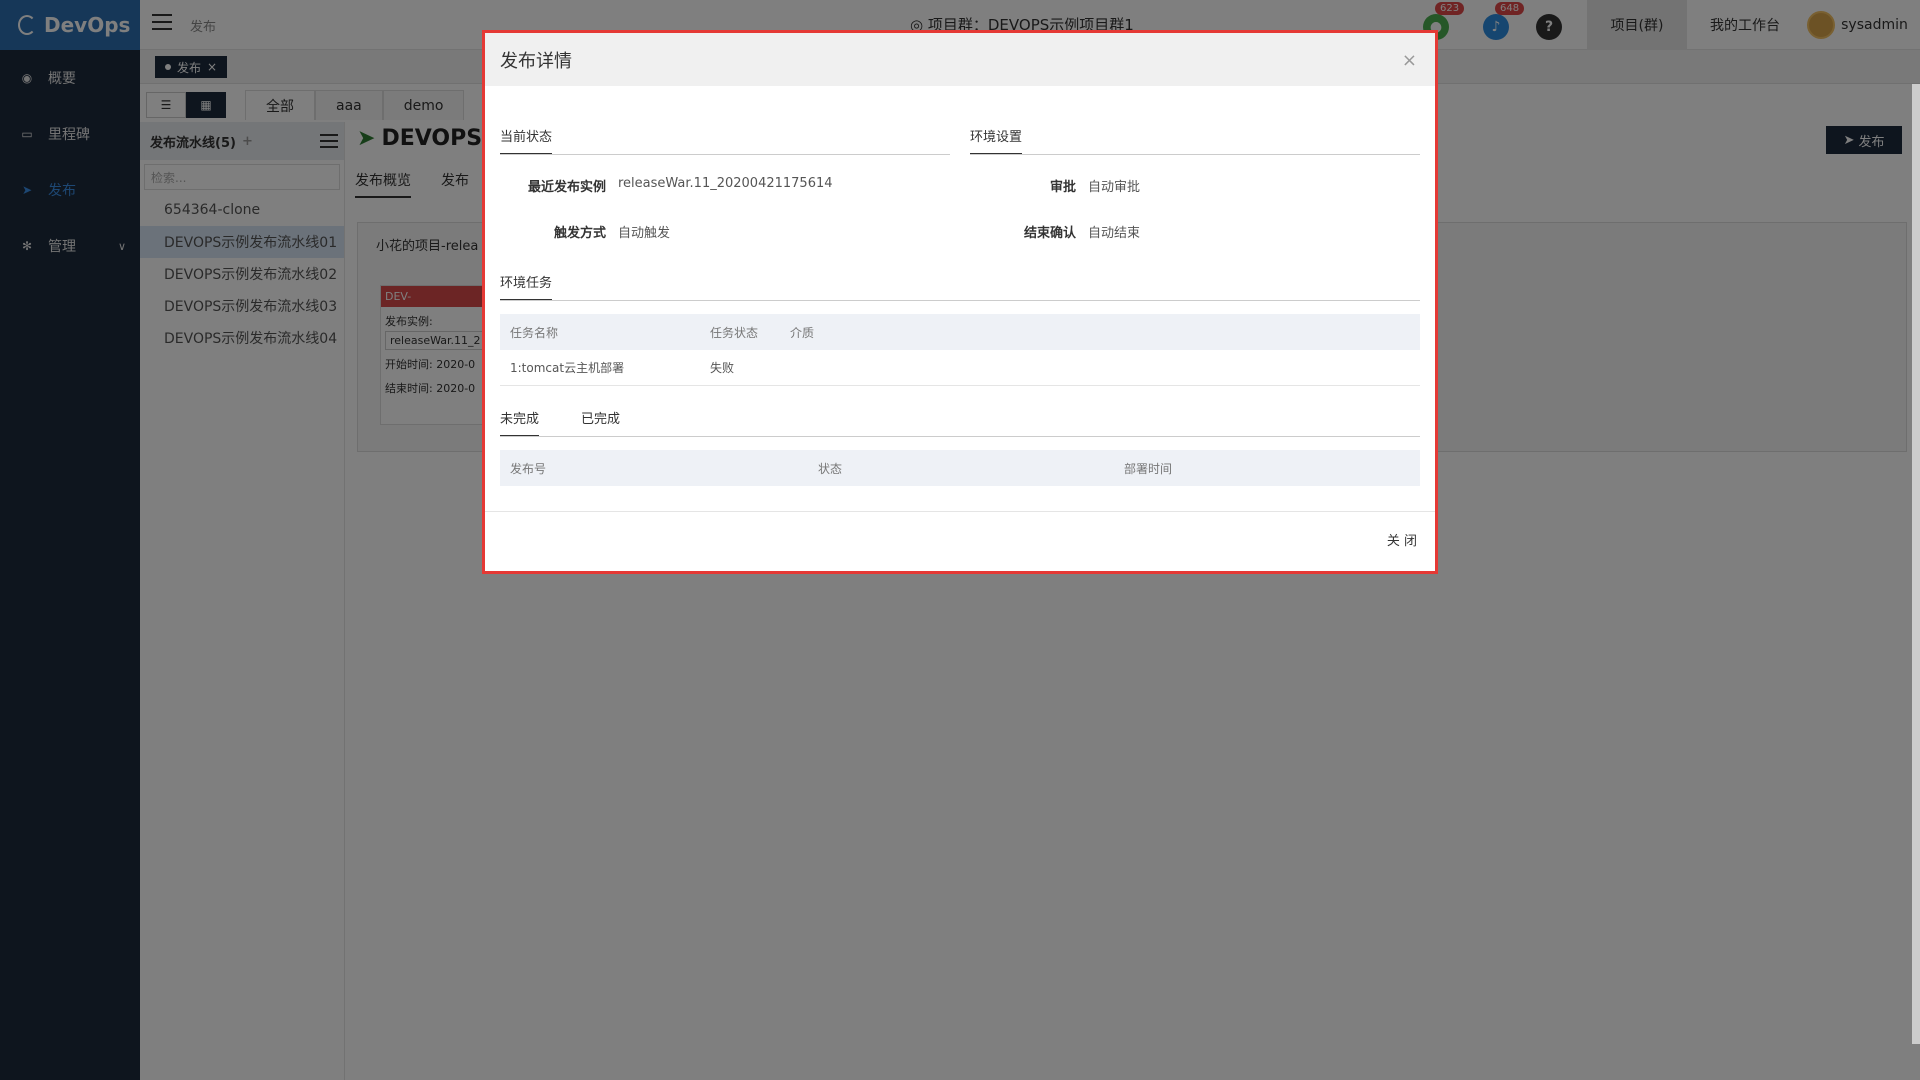 The image size is (1920, 1080). I want to click on field-value: releaseWar.11_20200421175614, so click(725, 183).